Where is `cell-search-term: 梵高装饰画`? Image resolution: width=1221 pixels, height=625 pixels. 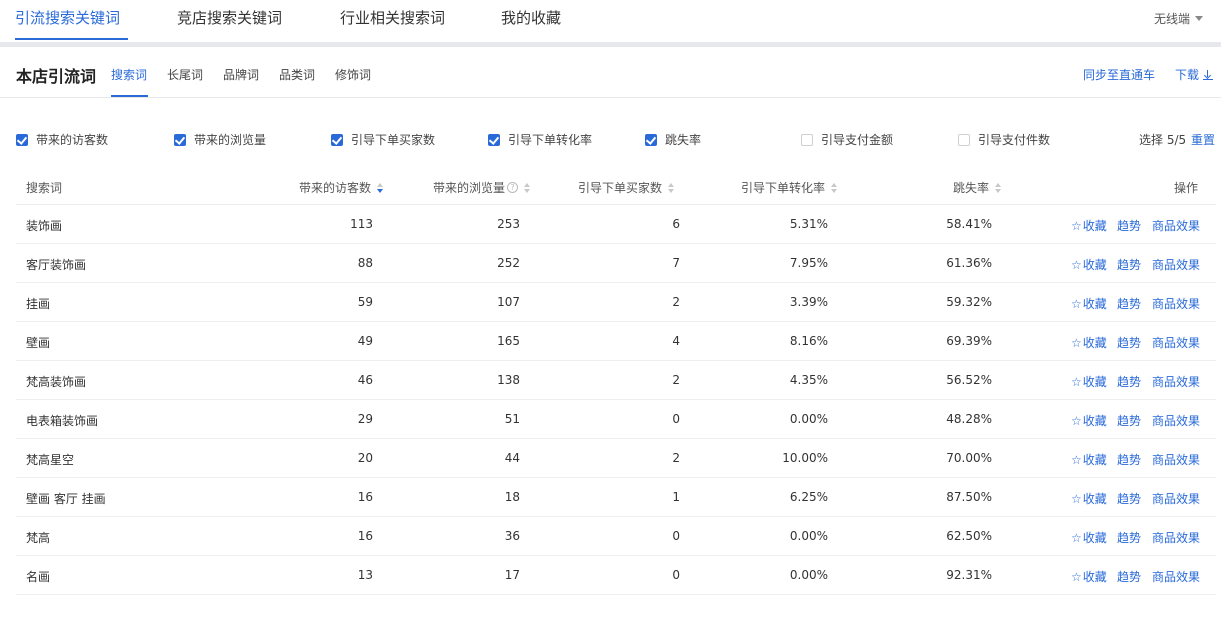
cell-search-term: 梵高装饰画 is located at coordinates (56, 382).